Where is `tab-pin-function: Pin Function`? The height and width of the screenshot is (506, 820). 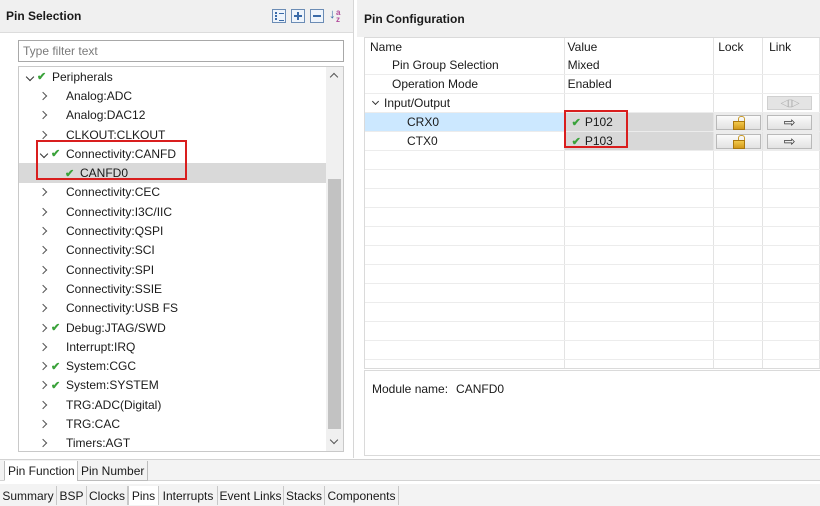
tab-pin-function: Pin Function is located at coordinates (41, 471).